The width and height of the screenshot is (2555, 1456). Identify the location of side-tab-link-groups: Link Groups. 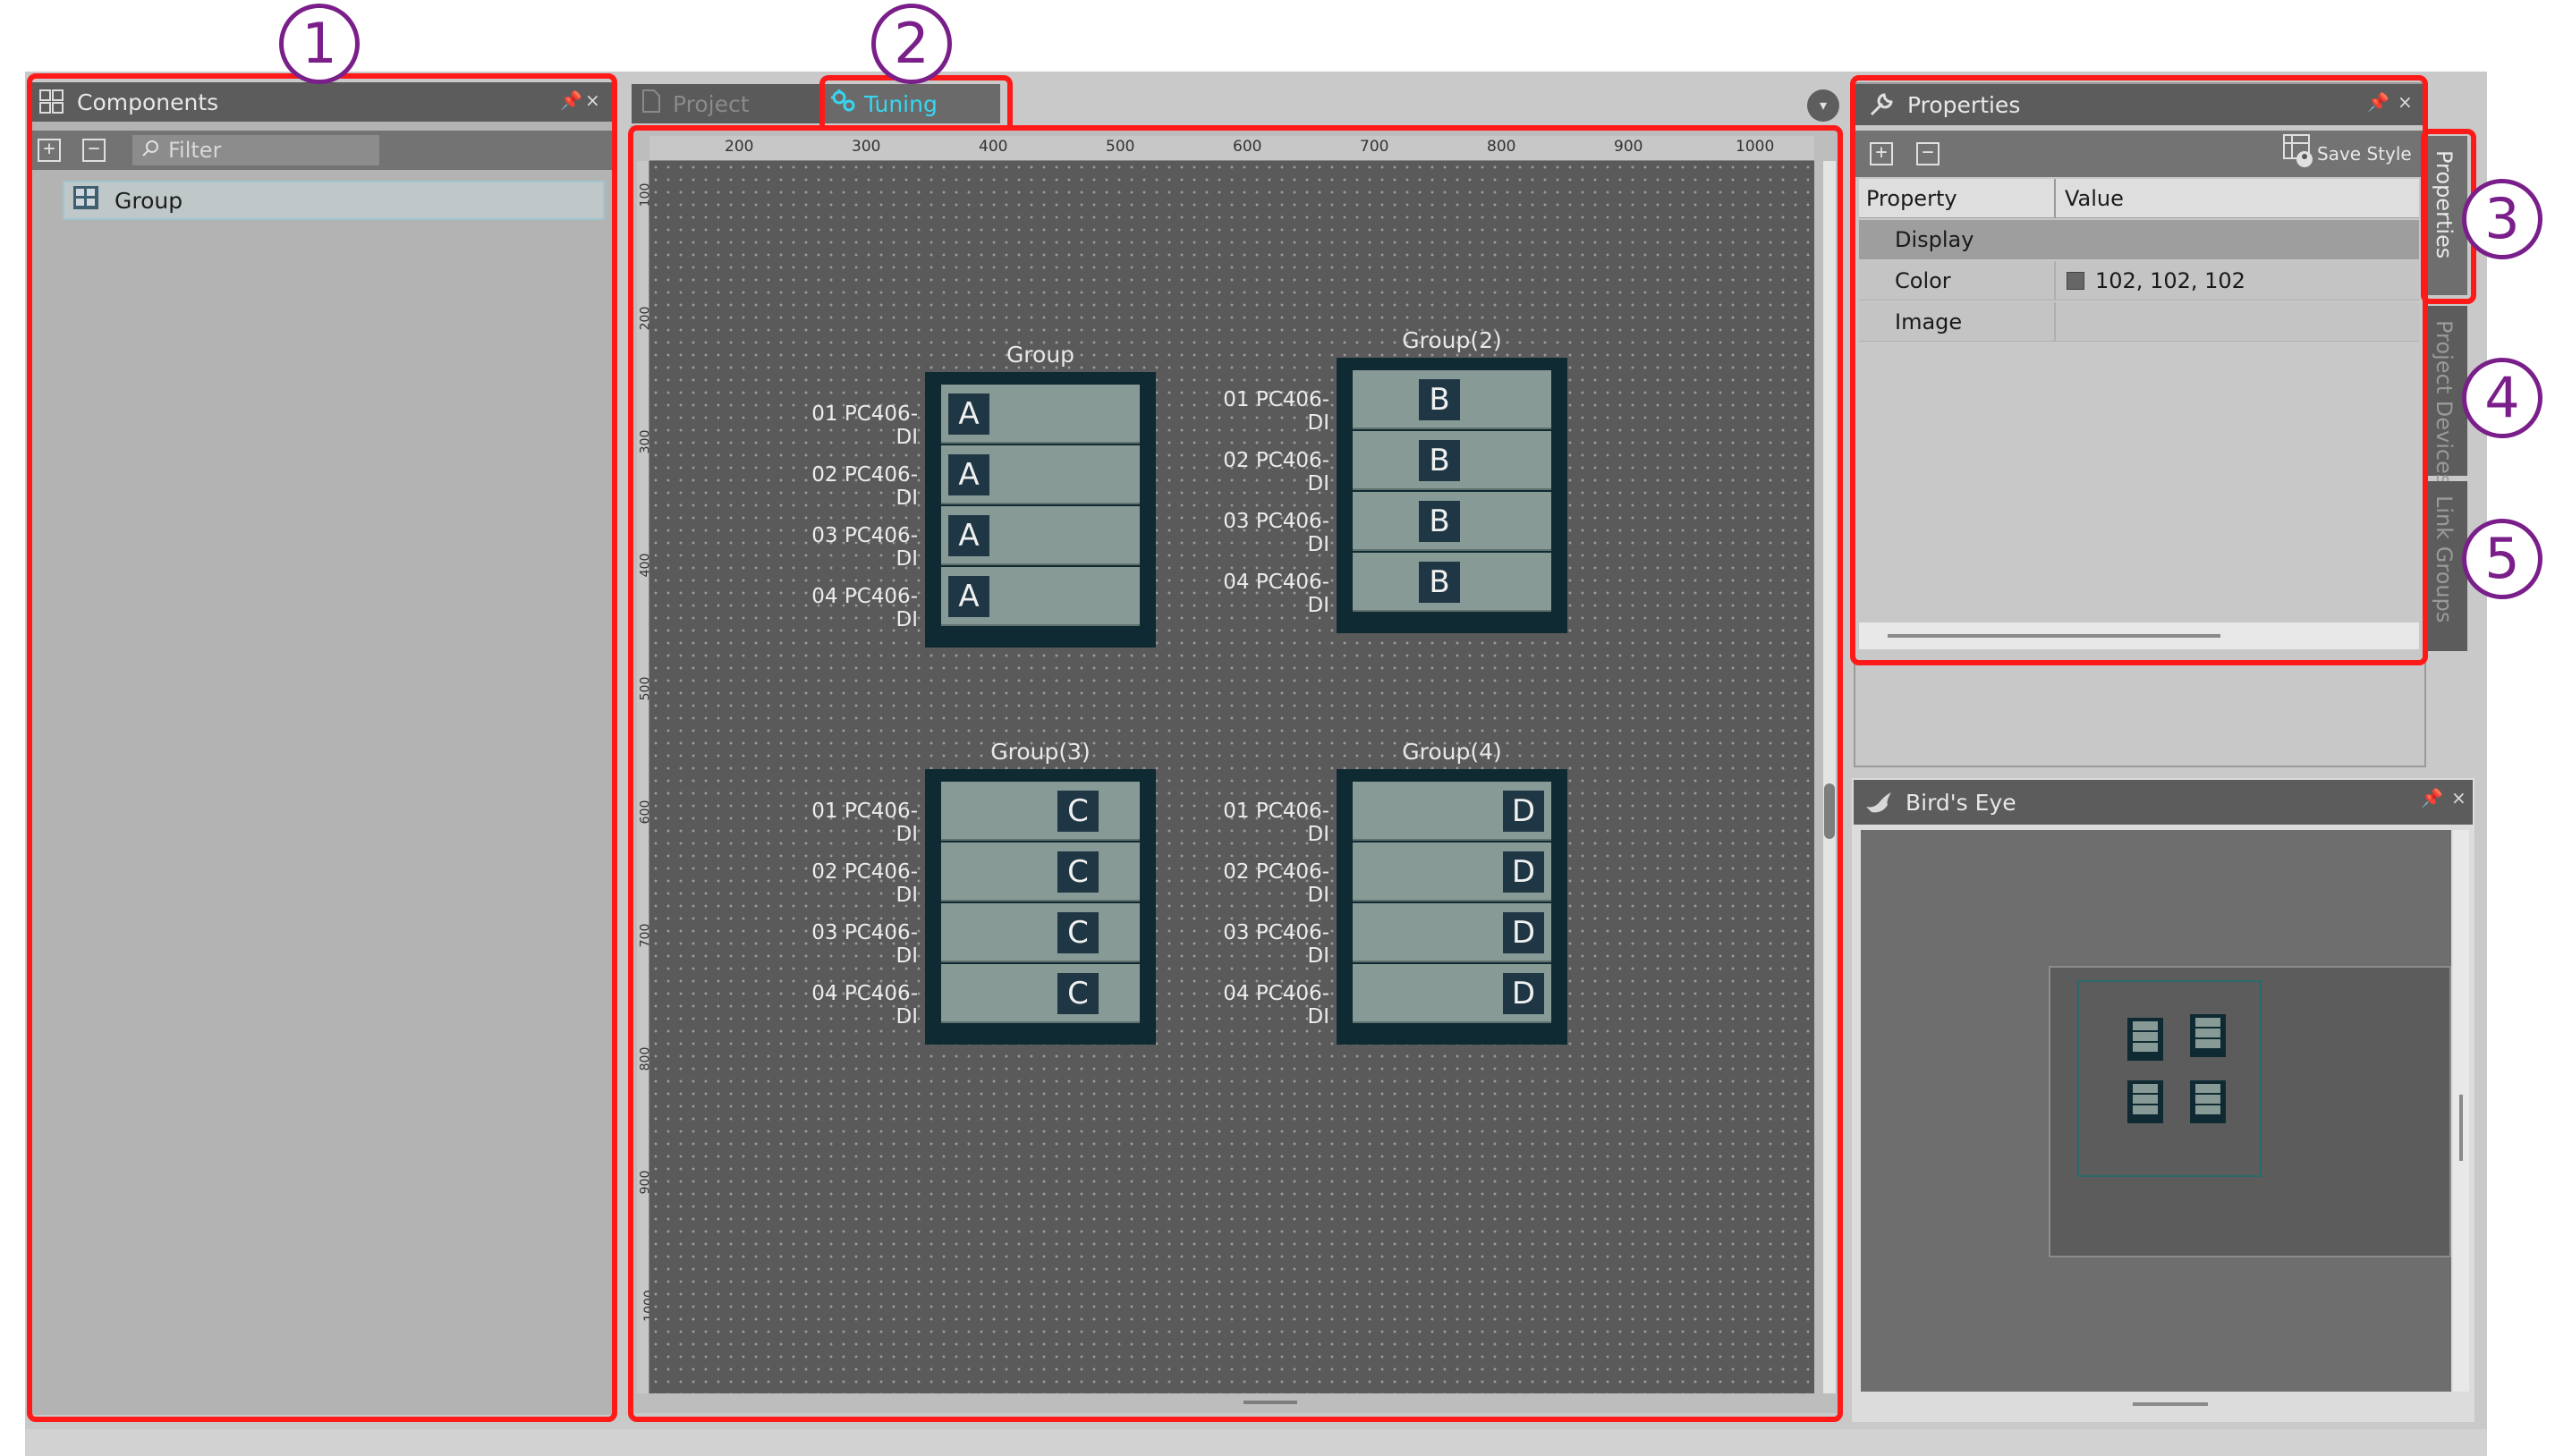
(2446, 566).